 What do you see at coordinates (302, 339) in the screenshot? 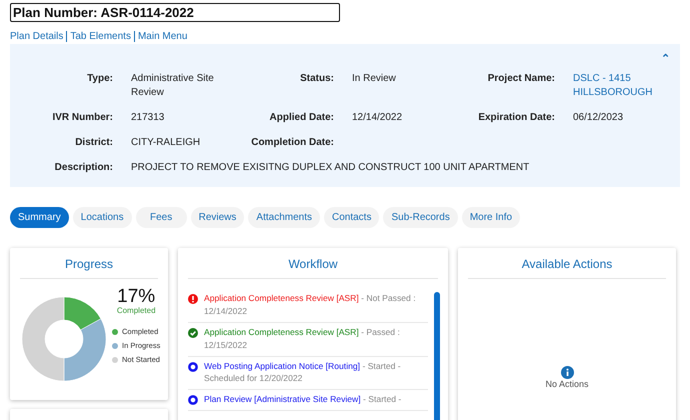
I see `workflow-entry: Application Completeness Review [ASR] - Passed : 12/15/2022` at bounding box center [302, 339].